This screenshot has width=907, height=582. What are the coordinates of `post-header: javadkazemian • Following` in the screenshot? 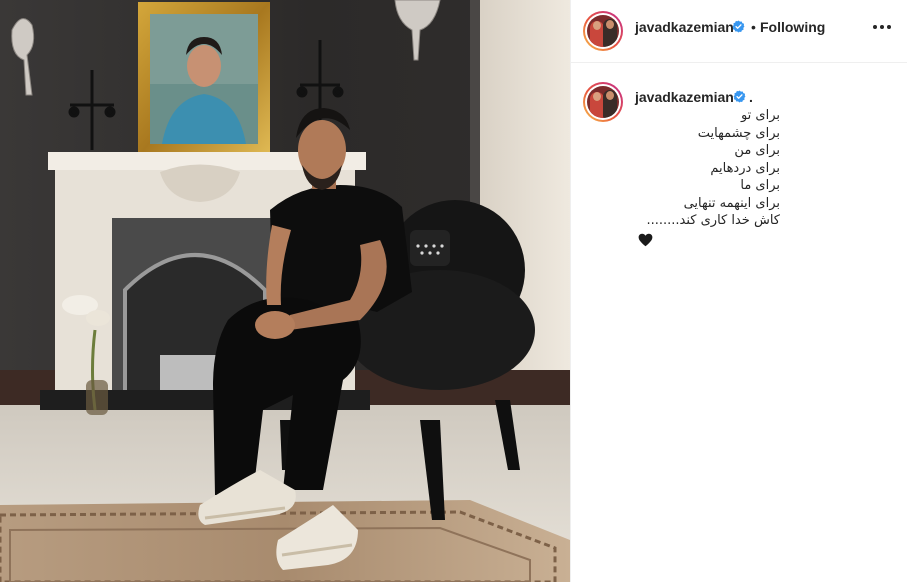 It's located at (739, 31).